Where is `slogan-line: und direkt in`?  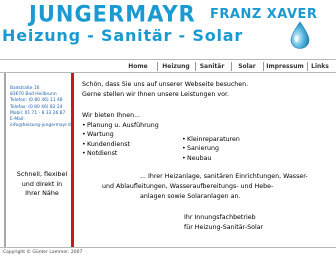 slogan-line: und direkt in is located at coordinates (42, 183).